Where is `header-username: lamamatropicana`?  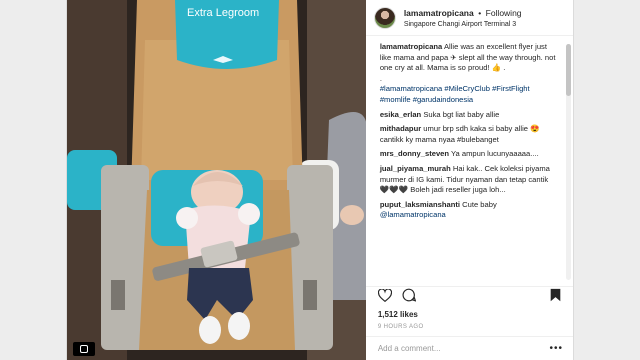
header-username: lamamatropicana is located at coordinates (439, 13).